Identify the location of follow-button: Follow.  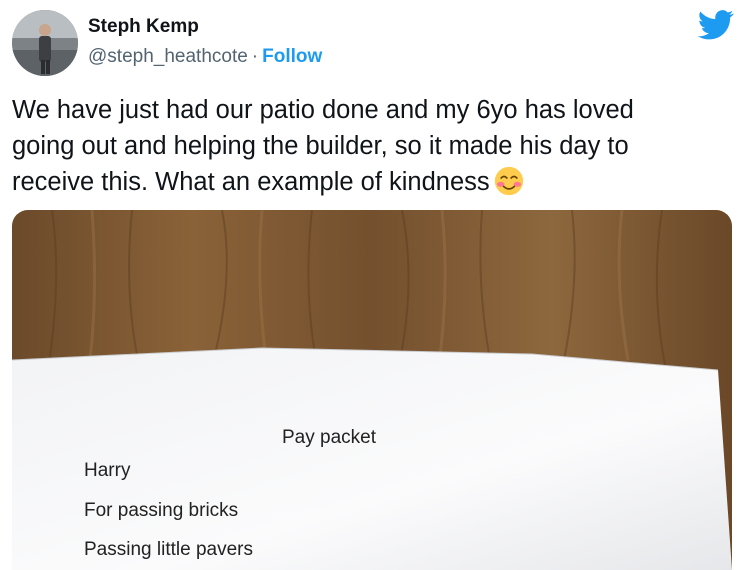
(292, 56).